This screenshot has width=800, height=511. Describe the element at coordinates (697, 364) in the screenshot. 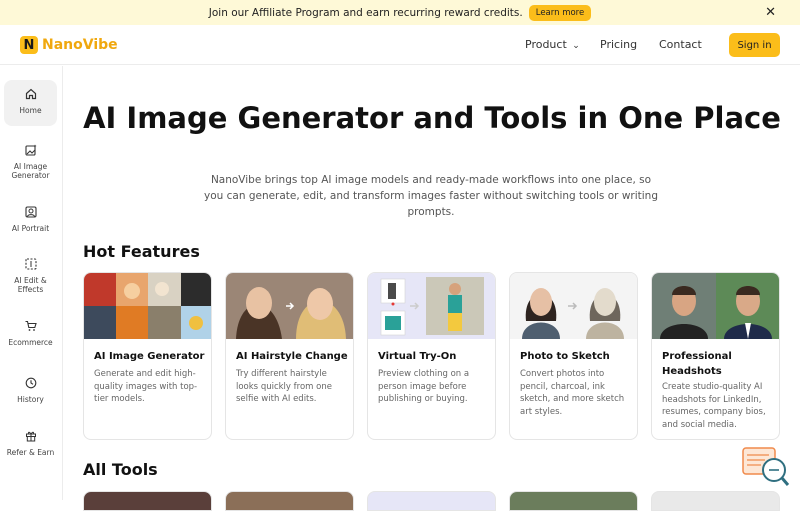

I see `feature-card-title: Professional Headshots` at that location.